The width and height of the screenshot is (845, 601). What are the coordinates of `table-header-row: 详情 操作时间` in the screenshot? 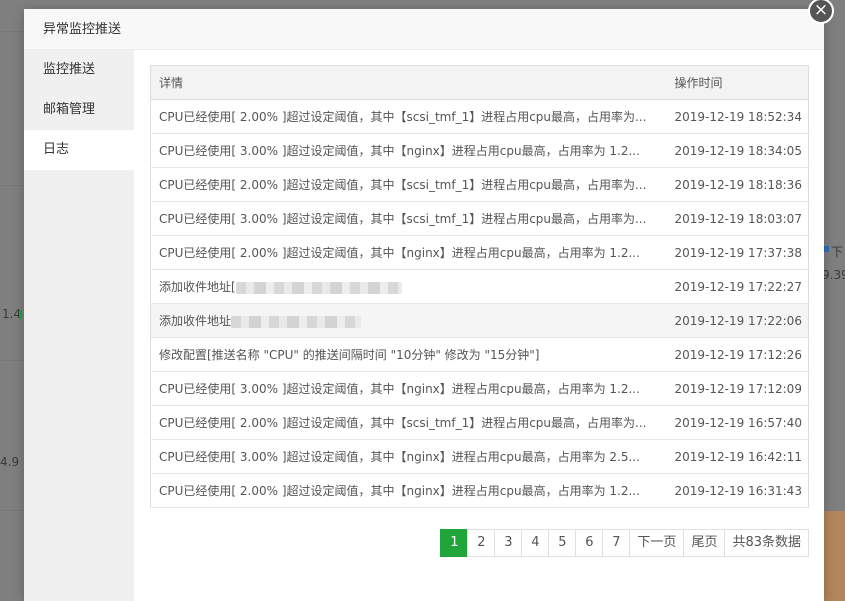 It's located at (479, 82).